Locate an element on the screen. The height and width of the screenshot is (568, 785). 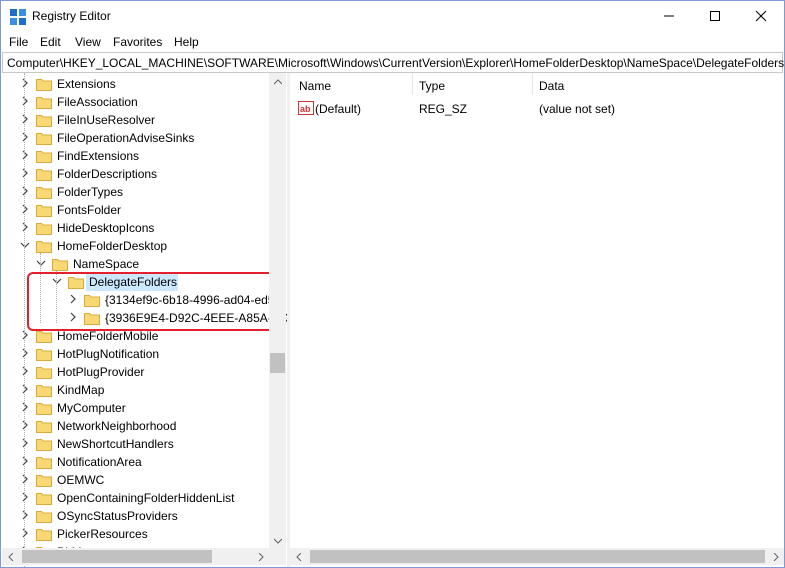
tree-item: HomeFolderDesktop is located at coordinates (136, 246).